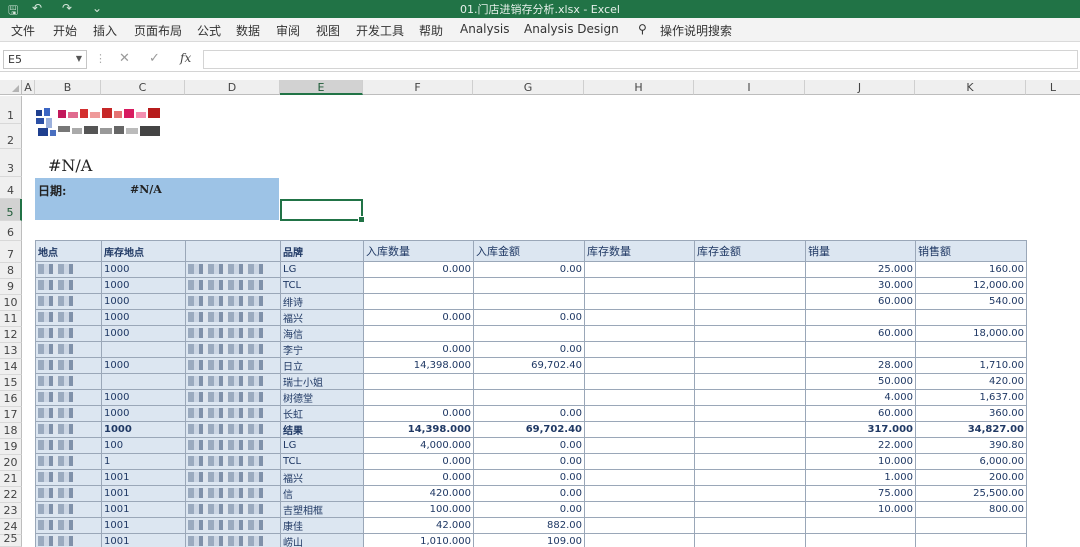 The image size is (1080, 547). Describe the element at coordinates (860, 493) in the screenshot. I see `cell-sales-qty: 75.000` at that location.